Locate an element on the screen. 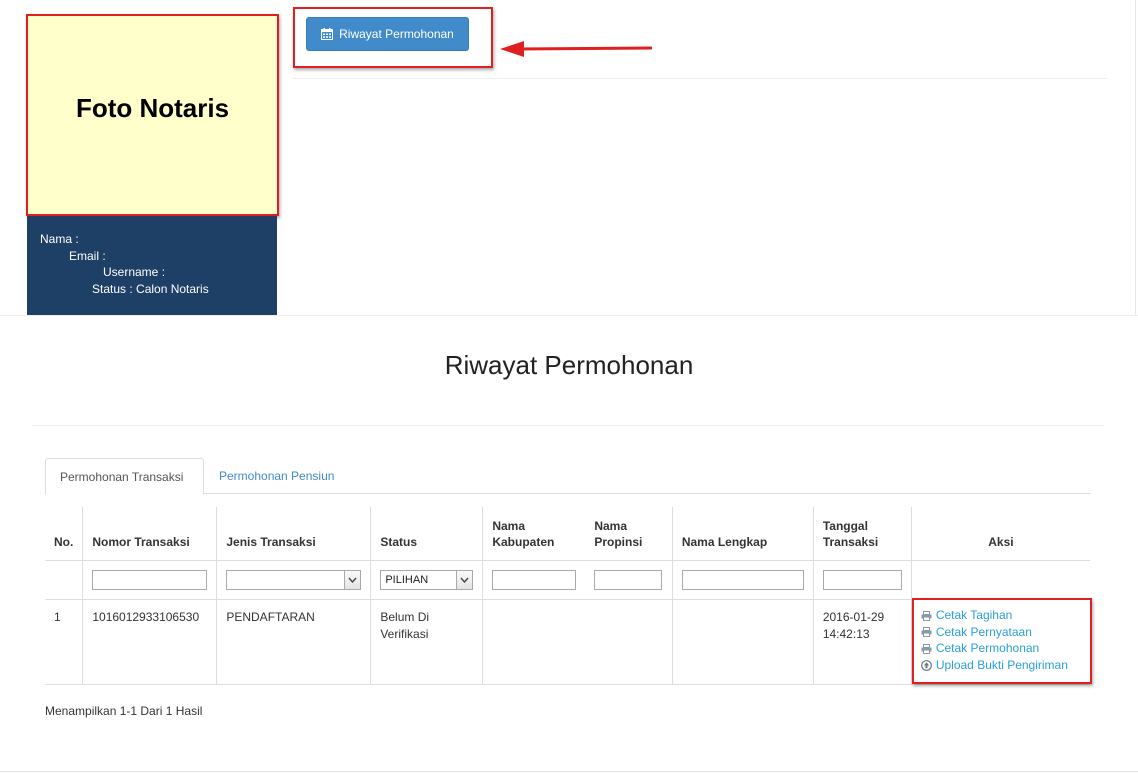 This screenshot has width=1138, height=774. column-header-tanggal-transaksi: Tanggal Transaksi is located at coordinates (862, 534).